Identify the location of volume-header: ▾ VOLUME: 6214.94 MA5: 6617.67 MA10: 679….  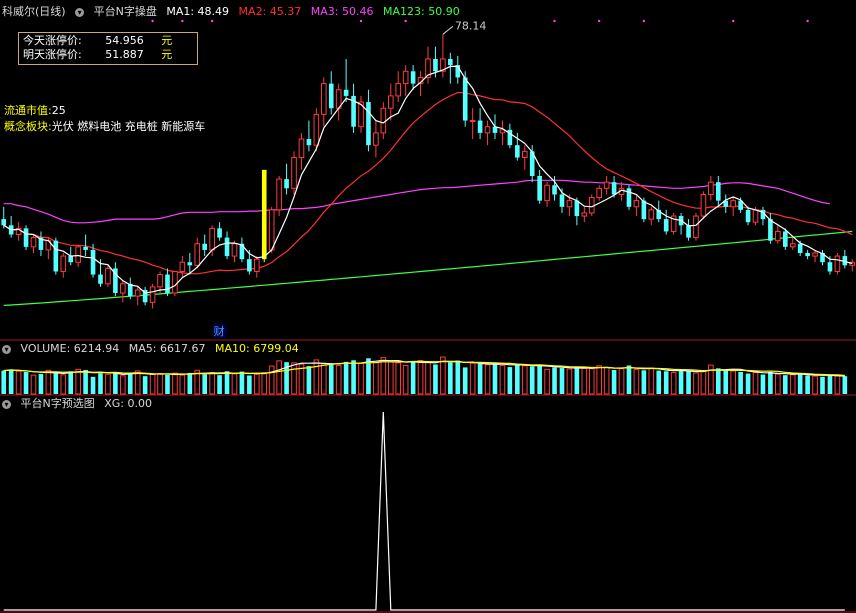
(153, 349).